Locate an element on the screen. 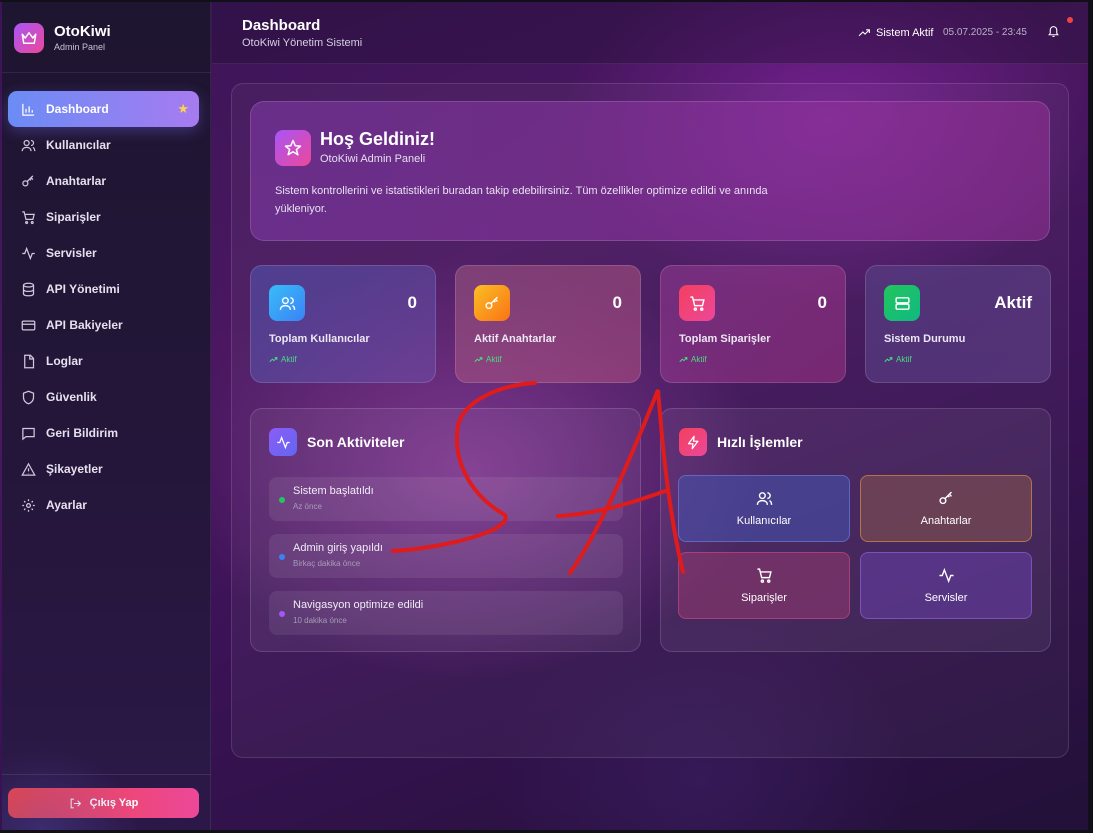 This screenshot has height=833, width=1093. sidebar-item-label: Şikayetler is located at coordinates (74, 469).